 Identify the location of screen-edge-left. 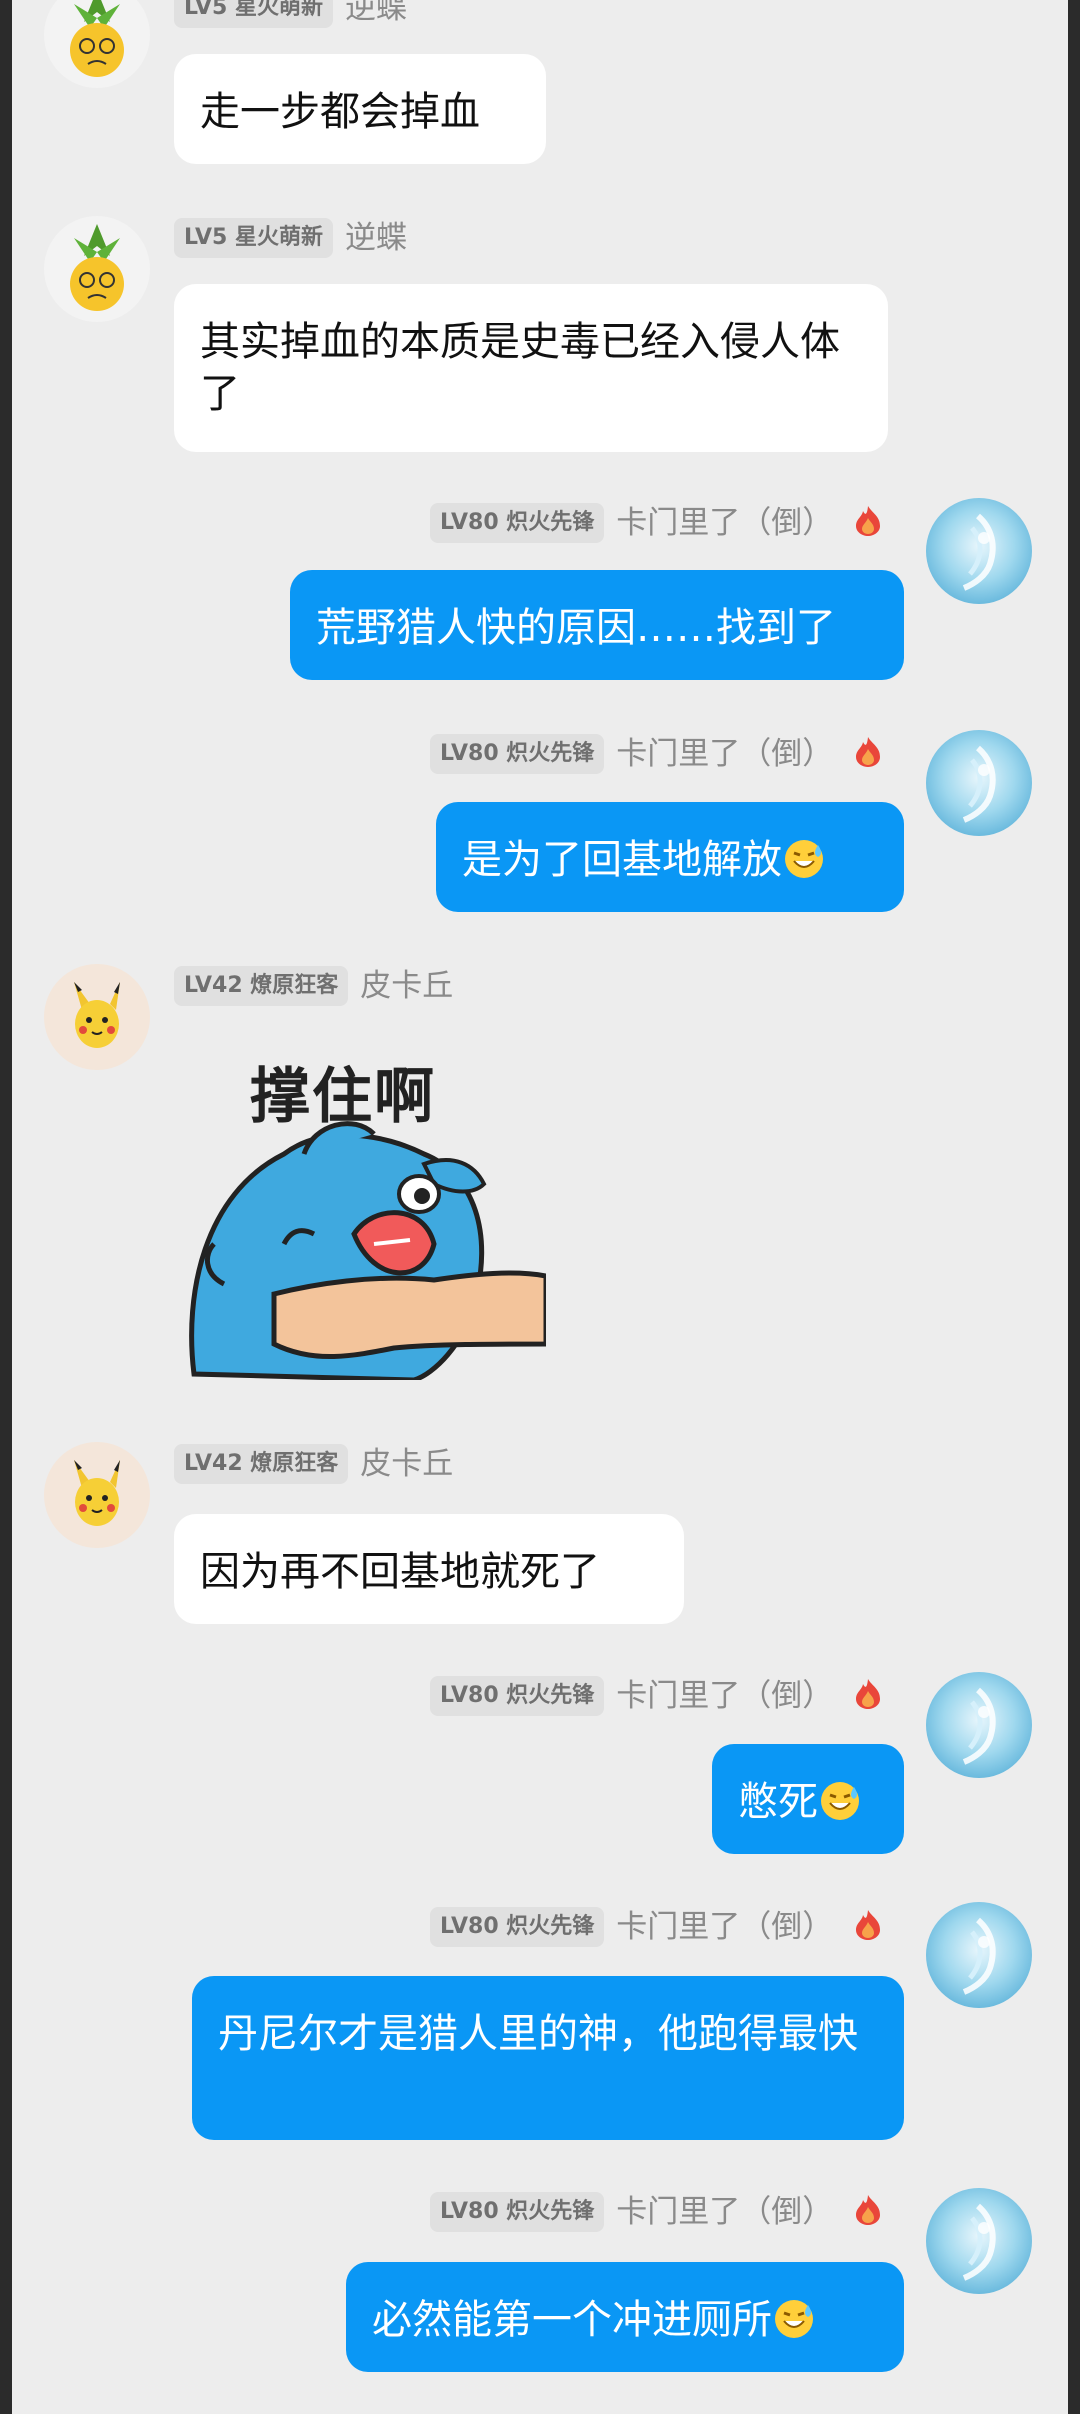
(6, 1207).